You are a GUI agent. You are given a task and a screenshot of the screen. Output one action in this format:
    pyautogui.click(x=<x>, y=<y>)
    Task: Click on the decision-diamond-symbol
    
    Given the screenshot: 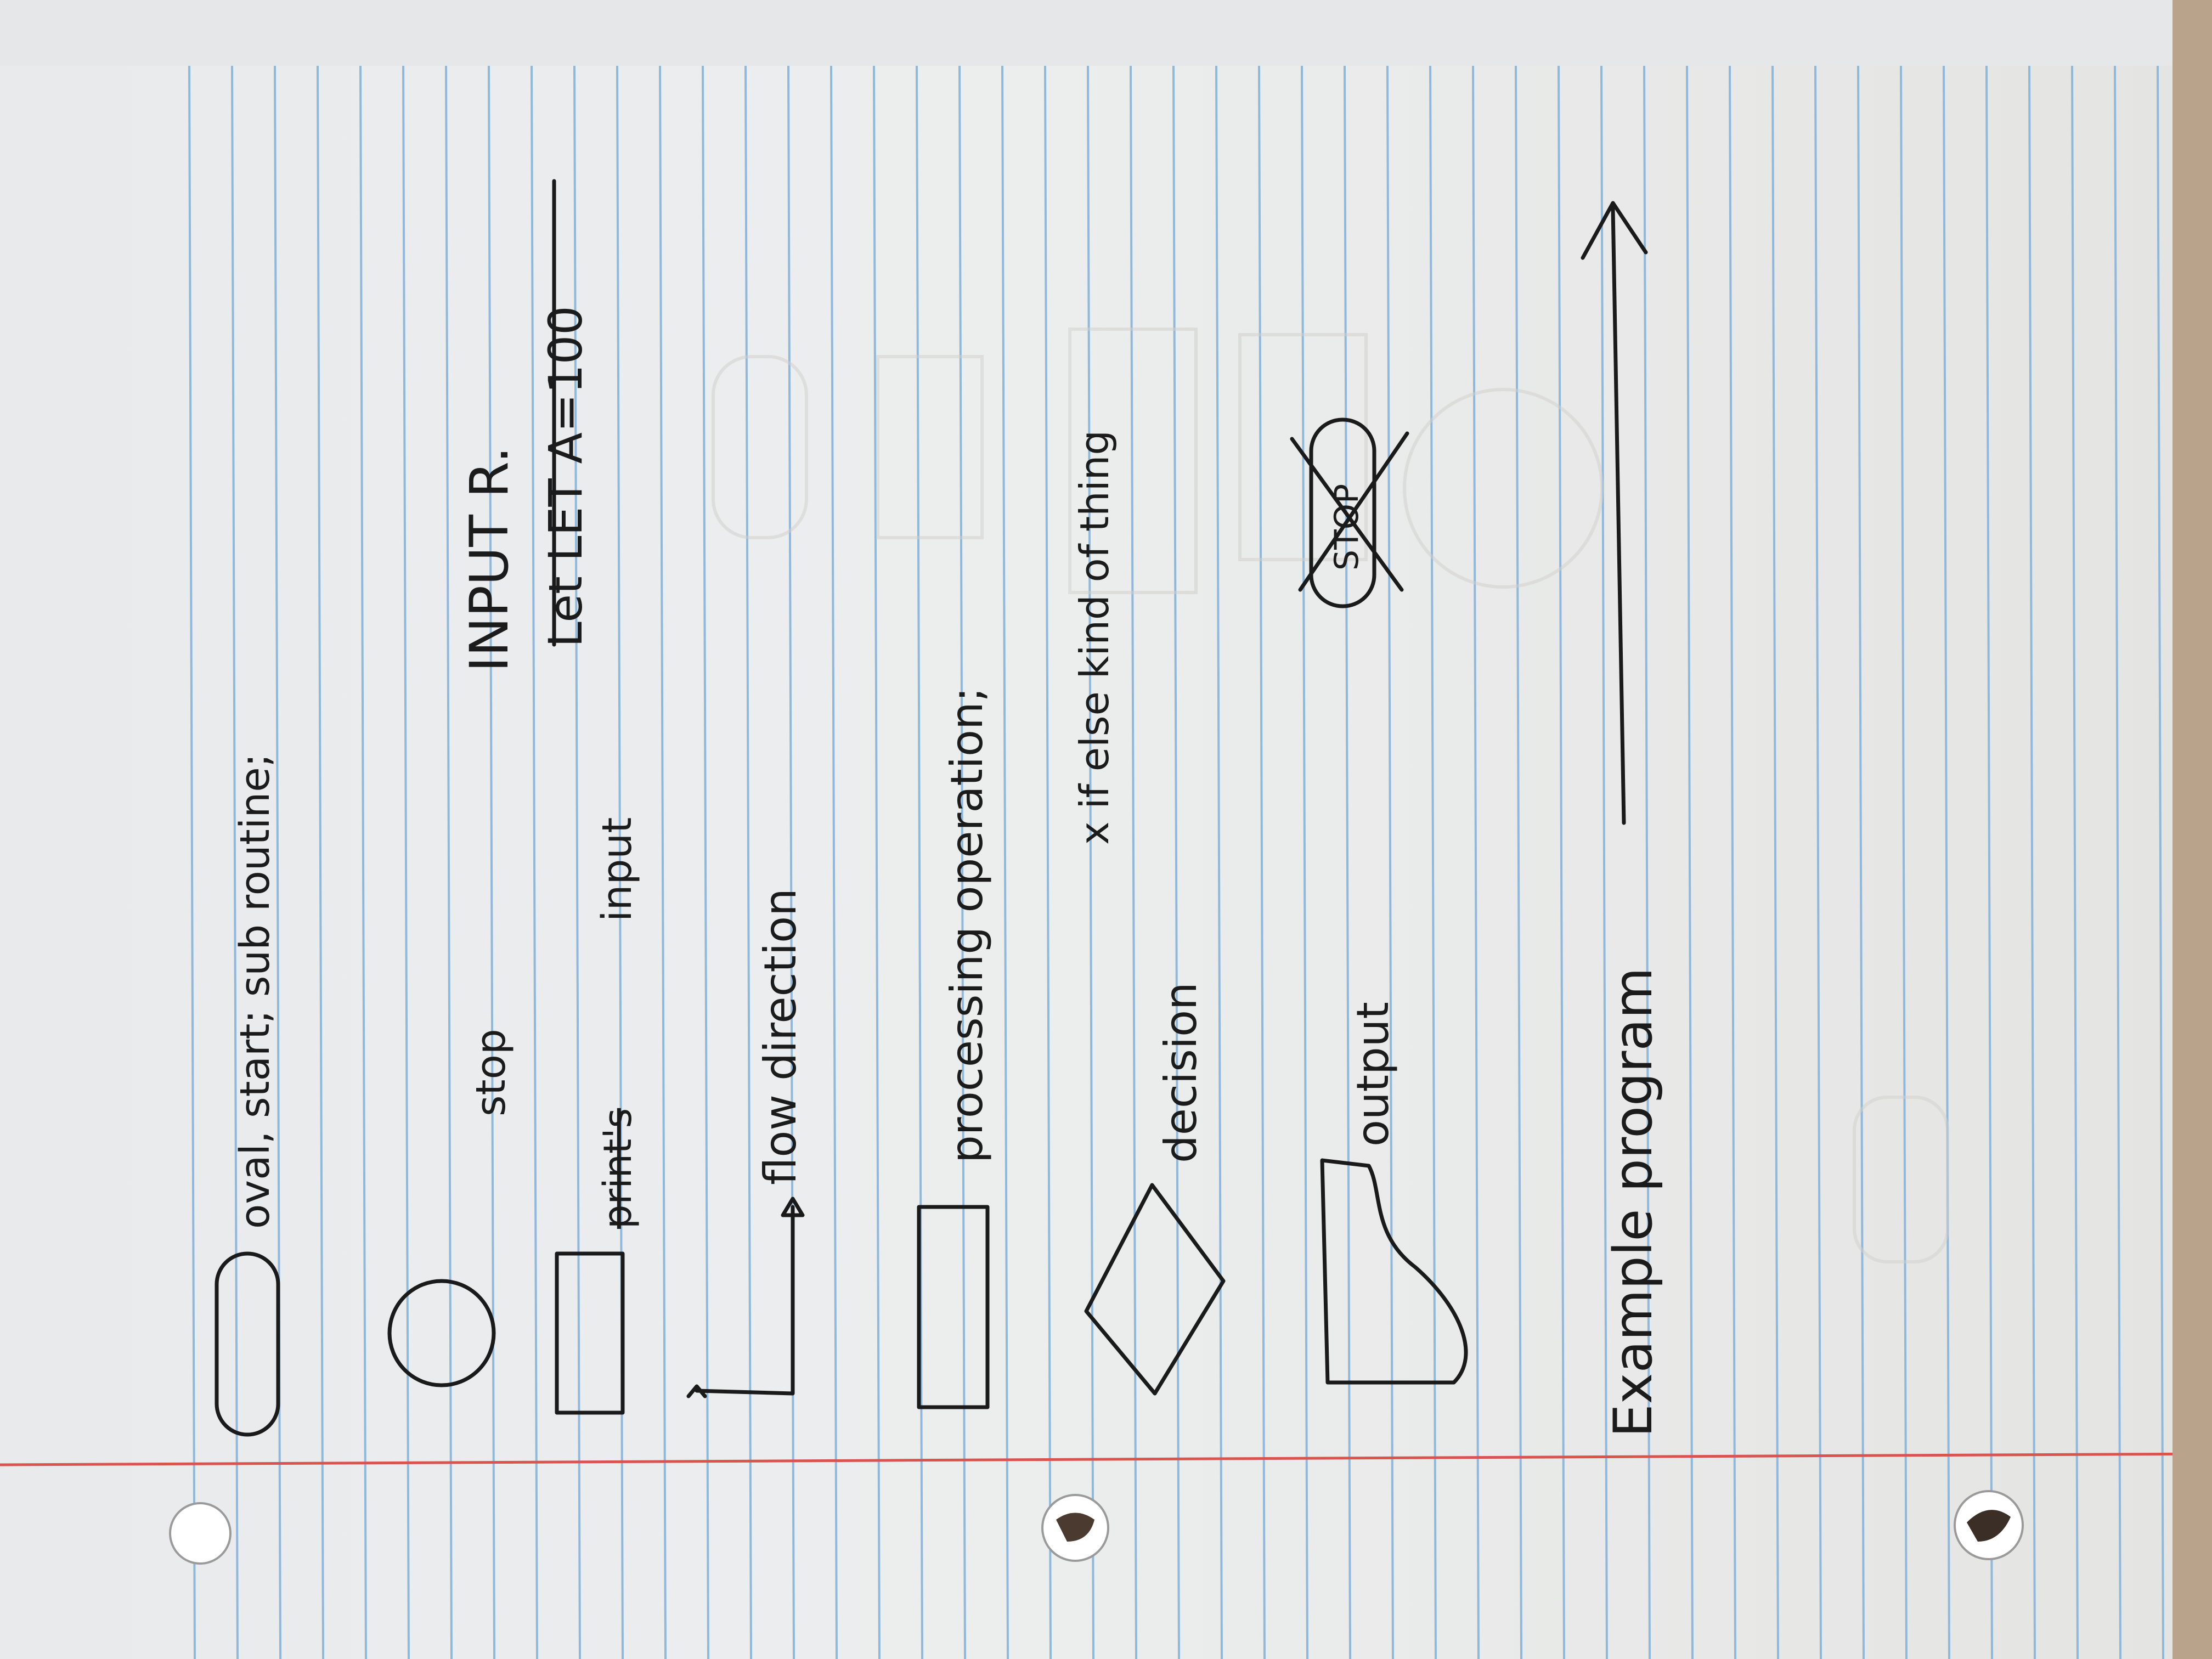 What is the action you would take?
    pyautogui.click(x=1155, y=1290)
    